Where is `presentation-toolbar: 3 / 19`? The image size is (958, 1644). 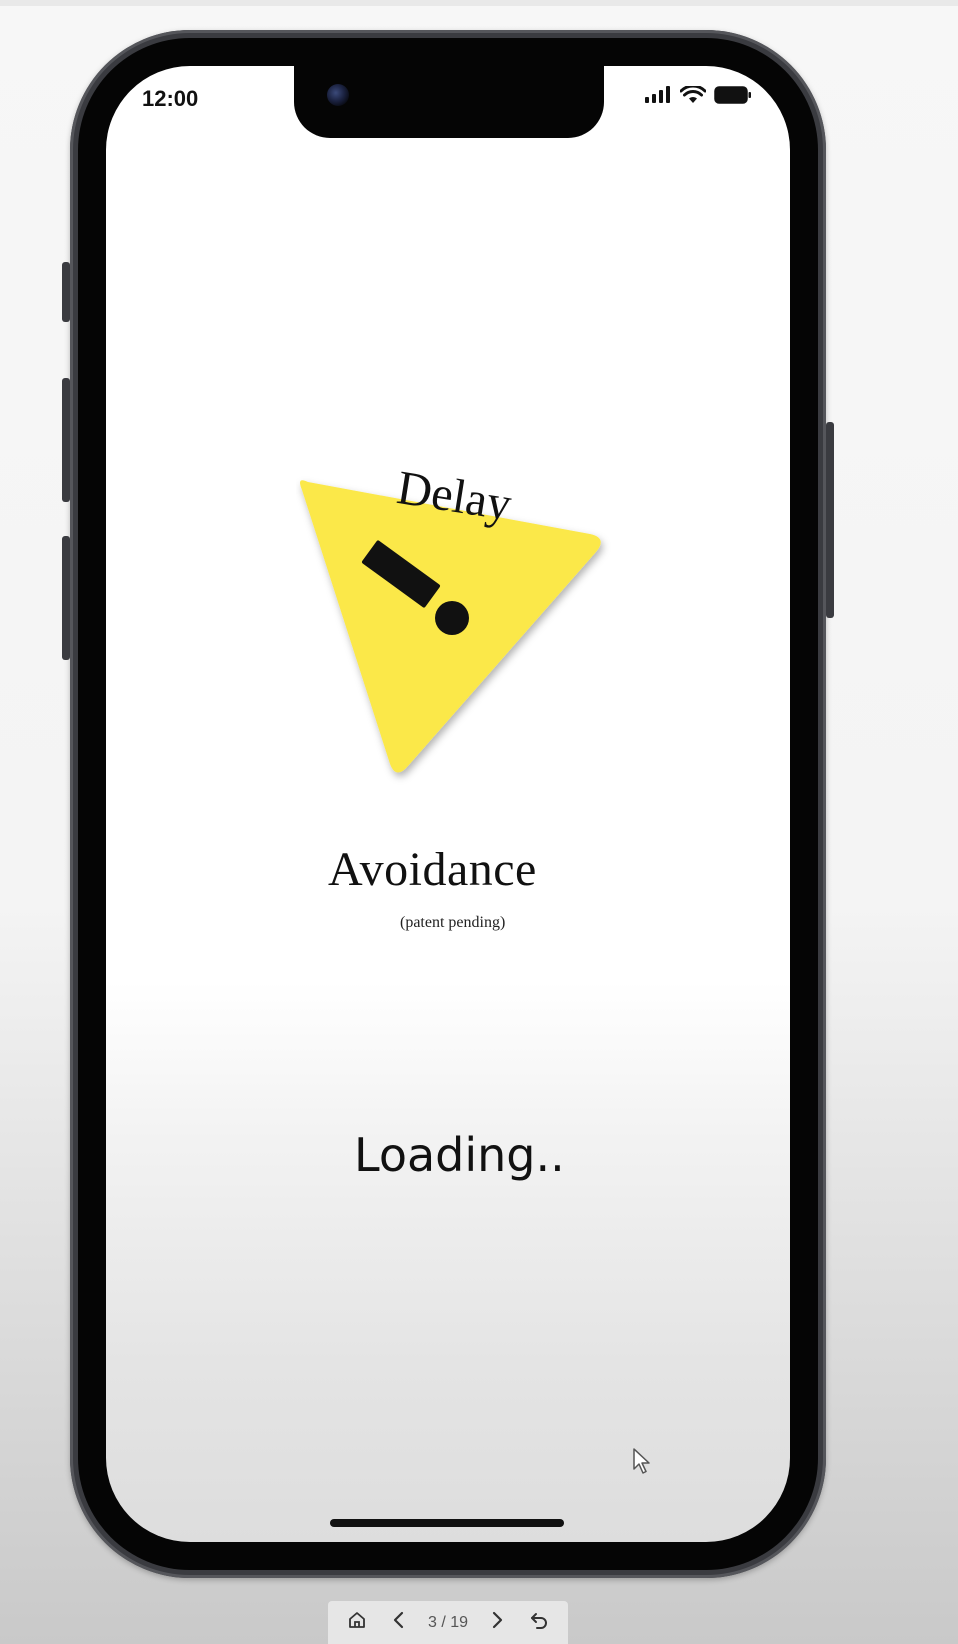
presentation-toolbar: 3 / 19 is located at coordinates (448, 1622).